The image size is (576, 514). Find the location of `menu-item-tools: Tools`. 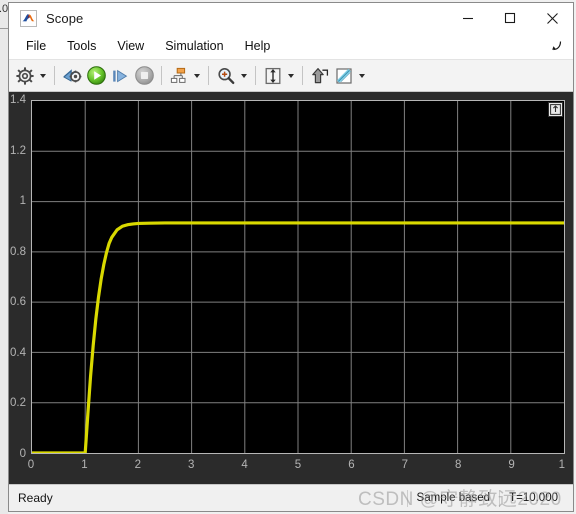

menu-item-tools: Tools is located at coordinates (81, 46).